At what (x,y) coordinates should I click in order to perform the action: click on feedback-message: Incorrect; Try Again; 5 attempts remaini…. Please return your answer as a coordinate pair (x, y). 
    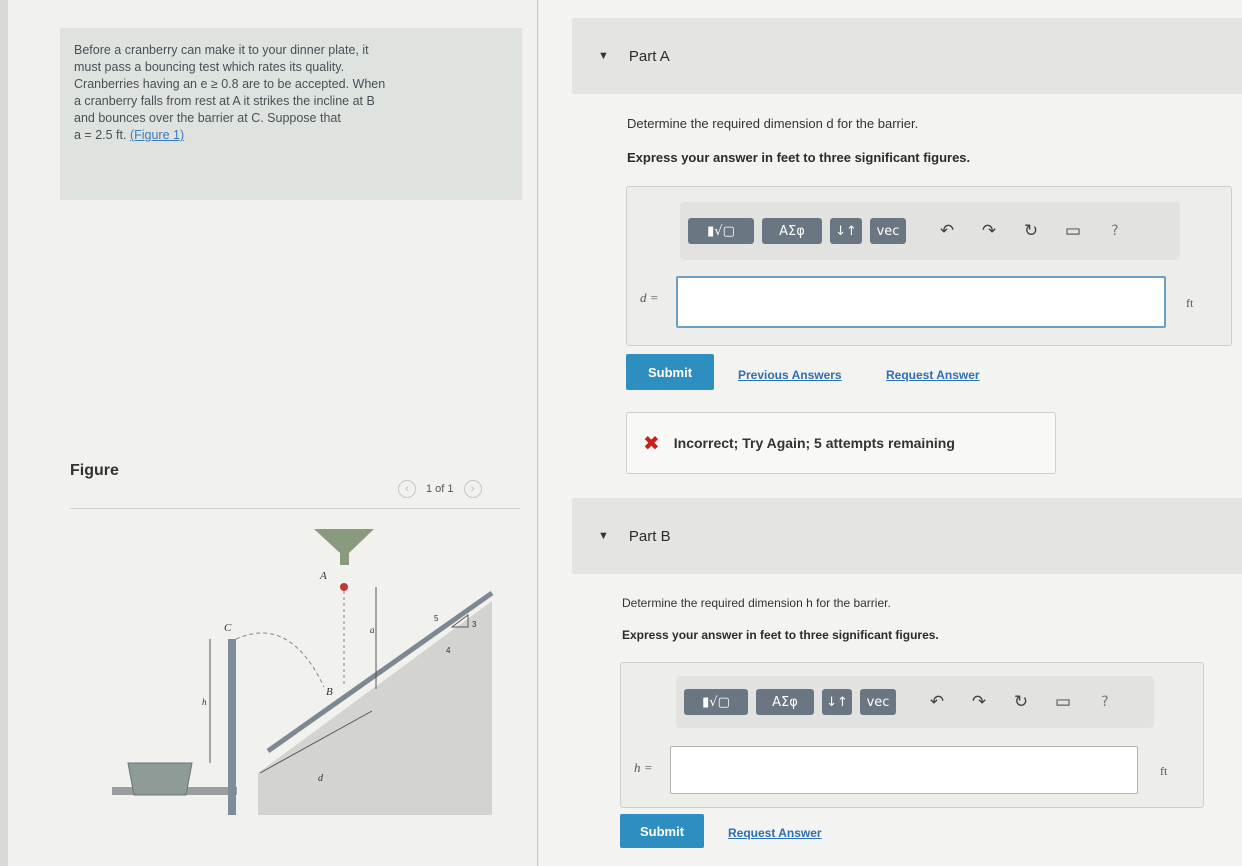
    Looking at the image, I should click on (814, 443).